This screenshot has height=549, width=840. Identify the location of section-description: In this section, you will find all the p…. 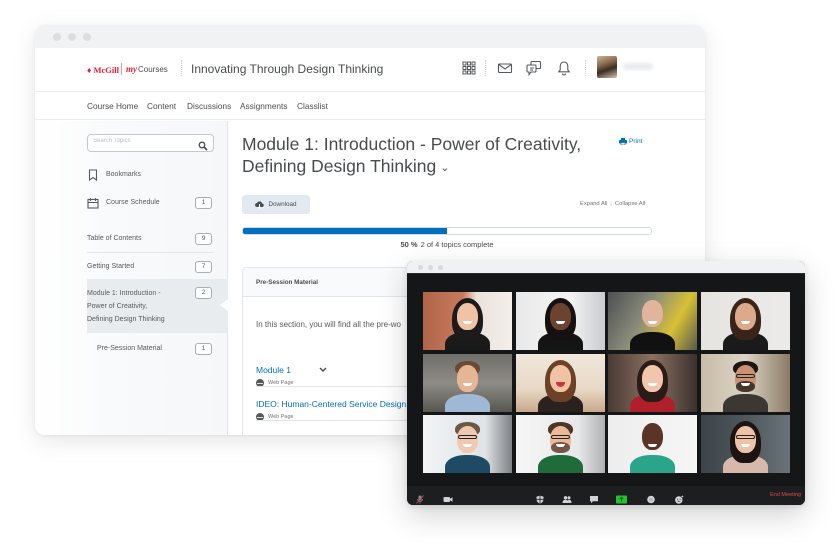
(328, 324).